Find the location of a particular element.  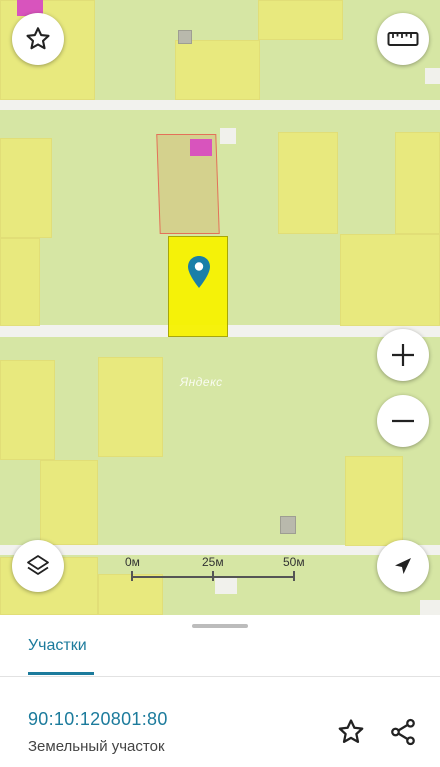

building-marker is located at coordinates (201, 147).